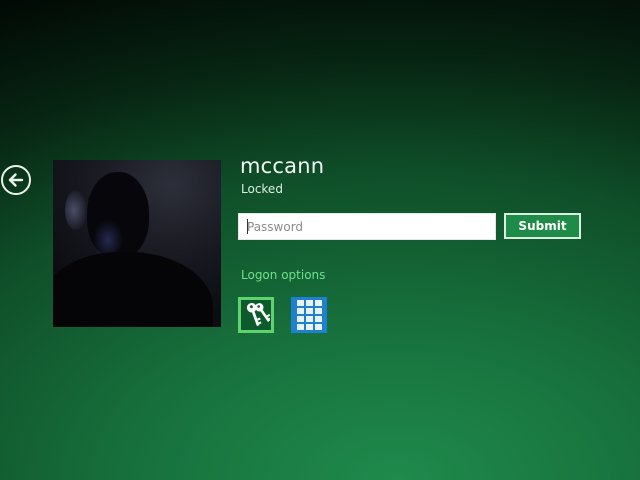  What do you see at coordinates (300, 303) in the screenshot?
I see `pin-keypad-icon` at bounding box center [300, 303].